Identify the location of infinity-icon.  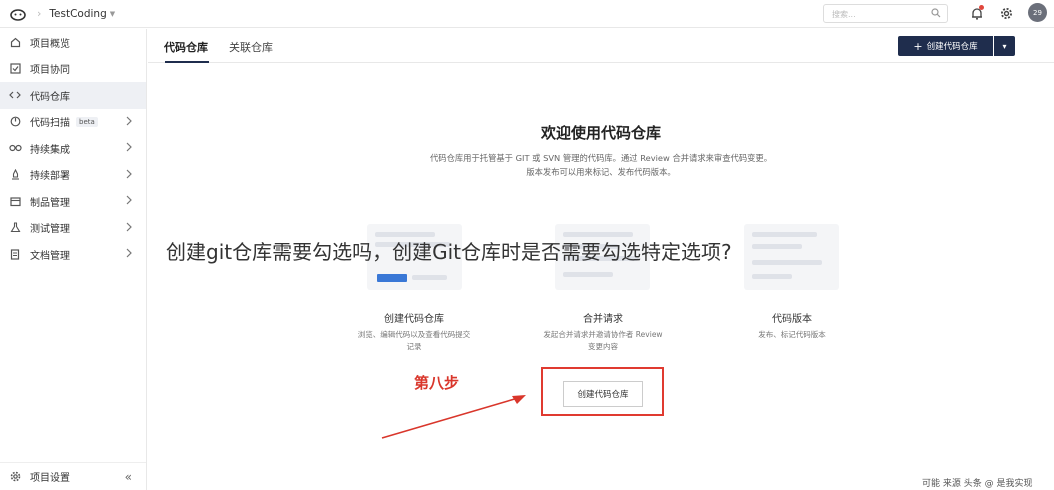
(15, 148).